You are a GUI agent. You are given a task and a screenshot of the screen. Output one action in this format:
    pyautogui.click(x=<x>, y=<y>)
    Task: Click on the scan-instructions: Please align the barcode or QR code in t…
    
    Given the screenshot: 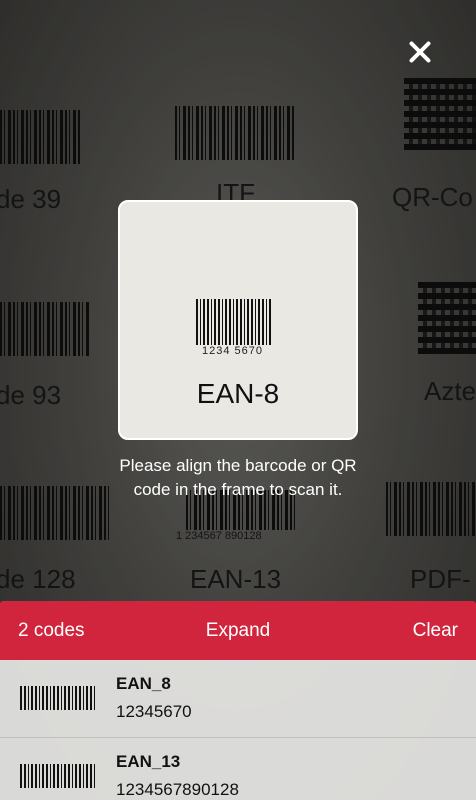 What is the action you would take?
    pyautogui.click(x=238, y=477)
    